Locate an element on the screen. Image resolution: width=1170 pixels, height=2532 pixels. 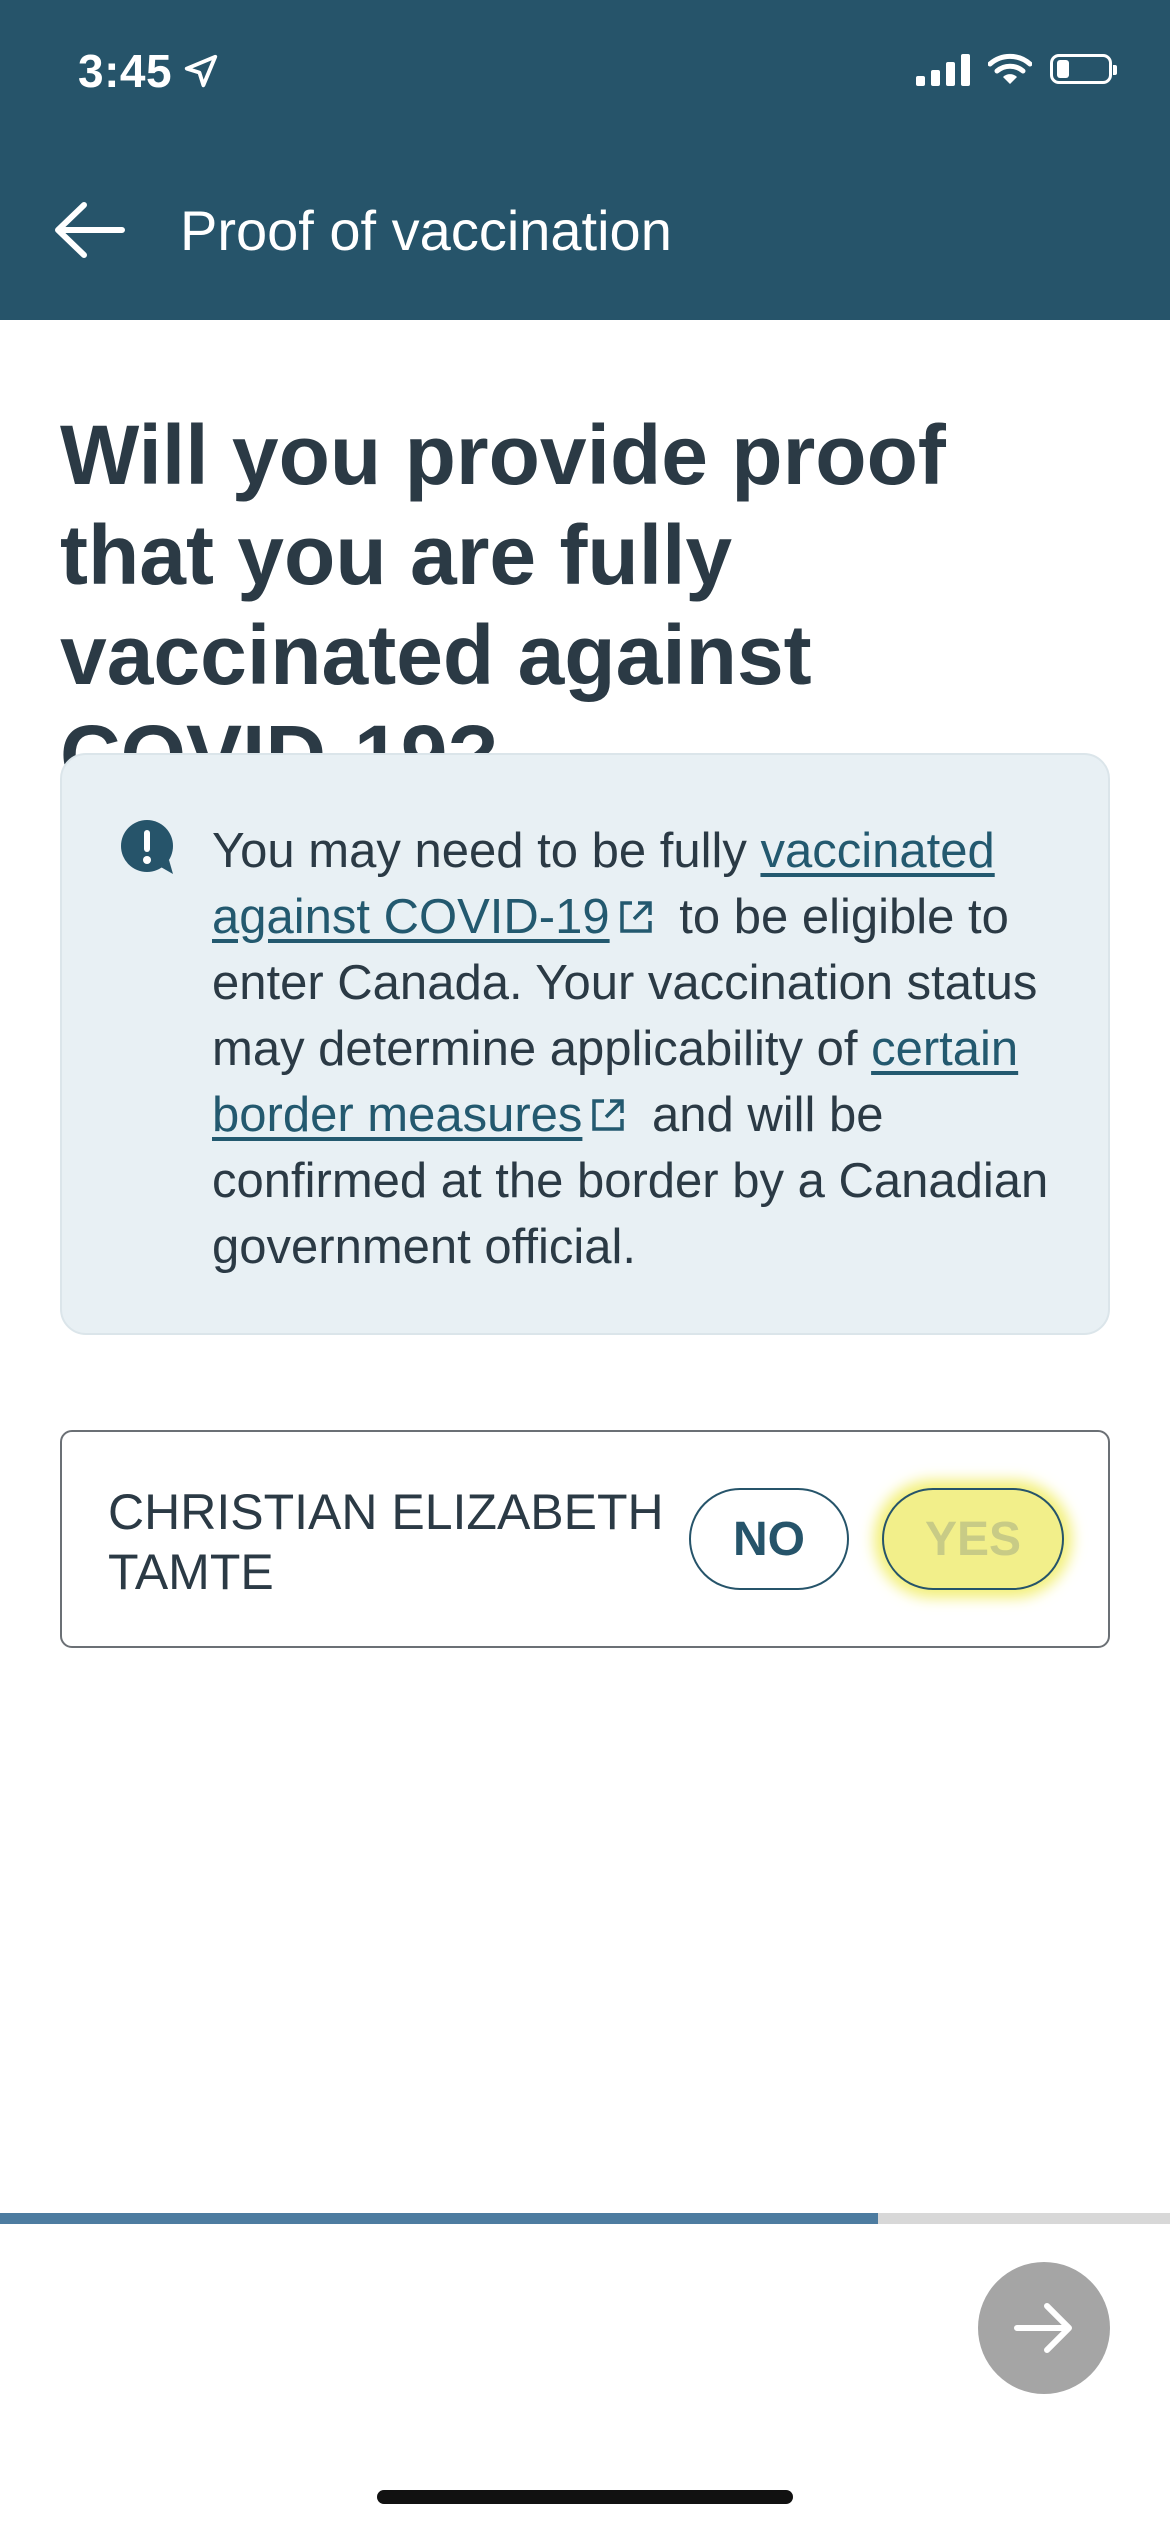
back-button is located at coordinates (90, 230).